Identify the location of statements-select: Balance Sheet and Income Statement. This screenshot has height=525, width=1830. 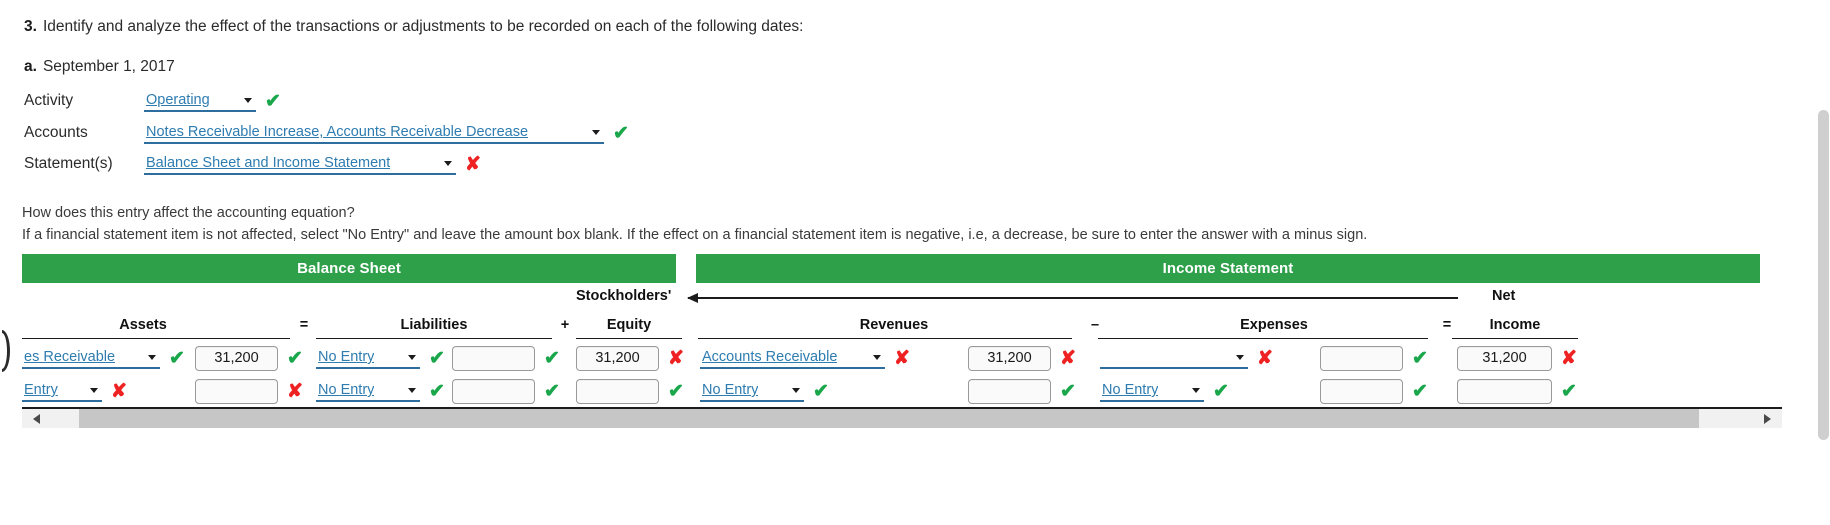
(300, 164).